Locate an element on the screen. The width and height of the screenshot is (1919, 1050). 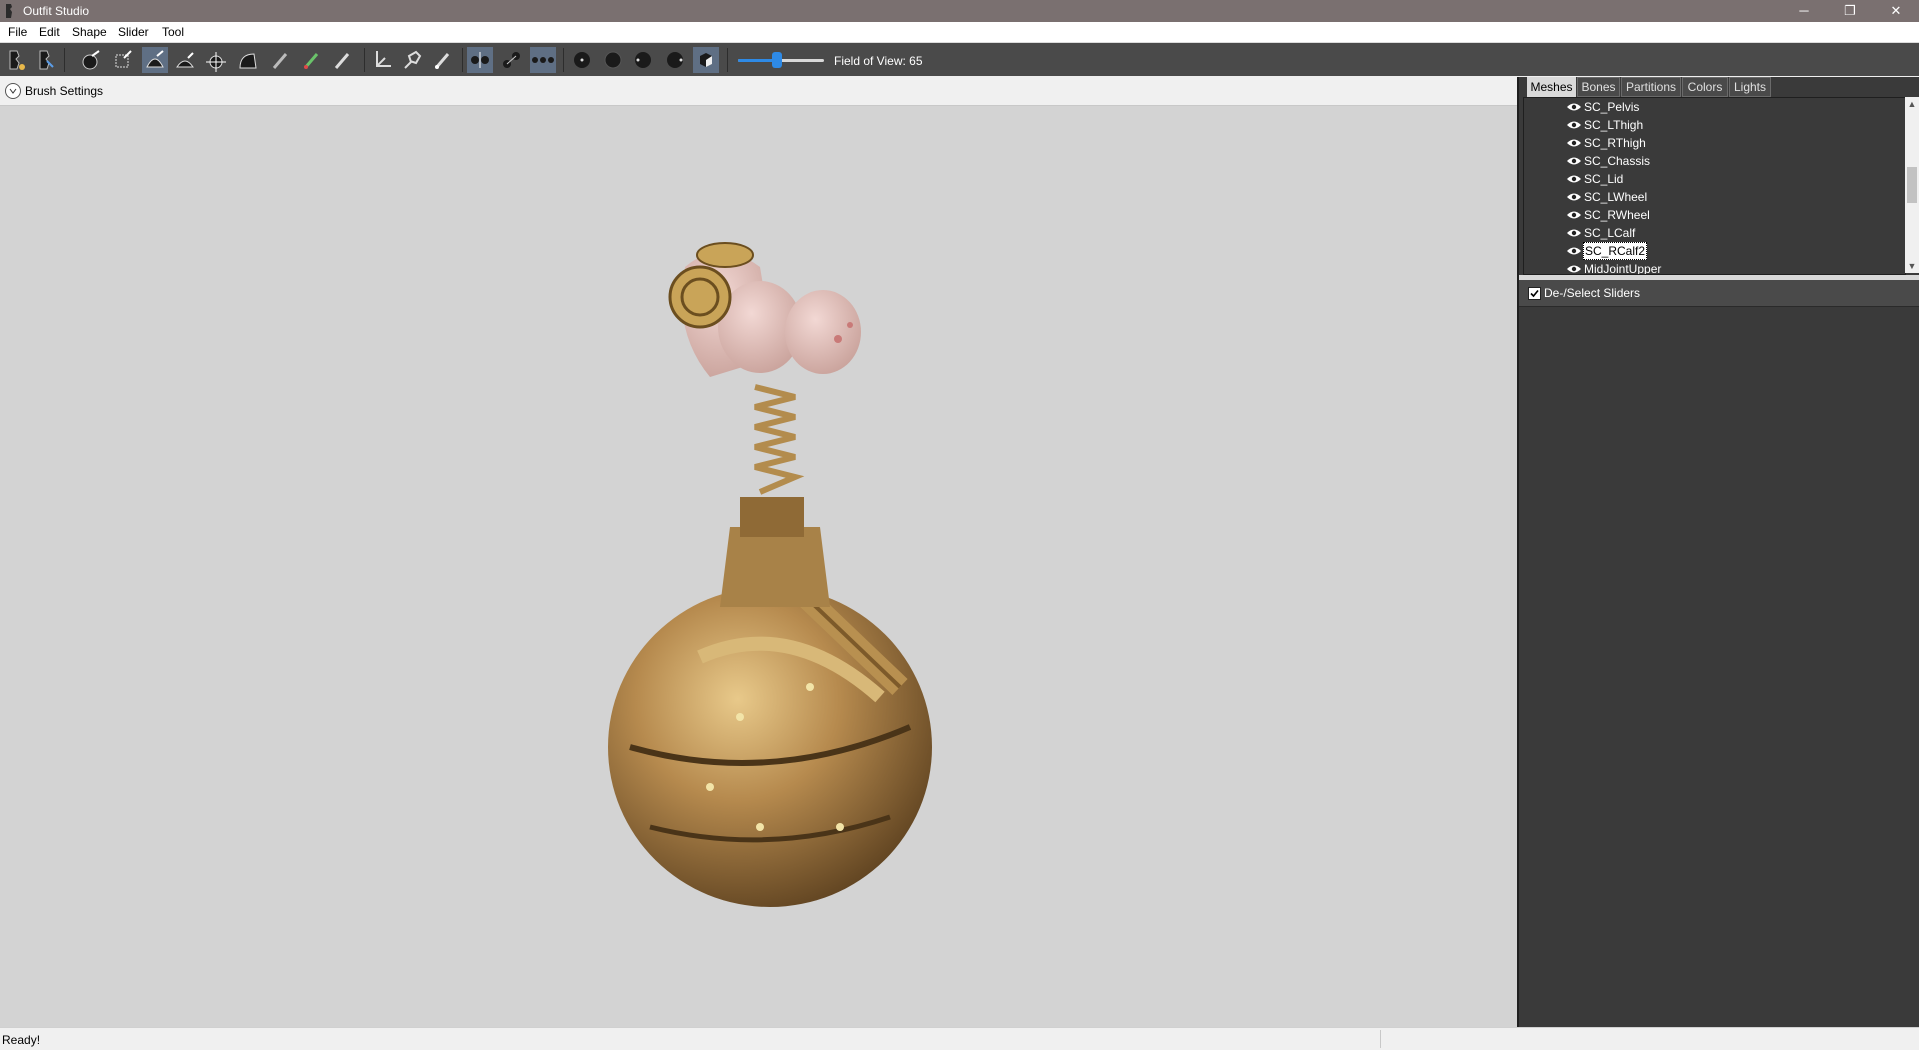
cube-button is located at coordinates (706, 60).